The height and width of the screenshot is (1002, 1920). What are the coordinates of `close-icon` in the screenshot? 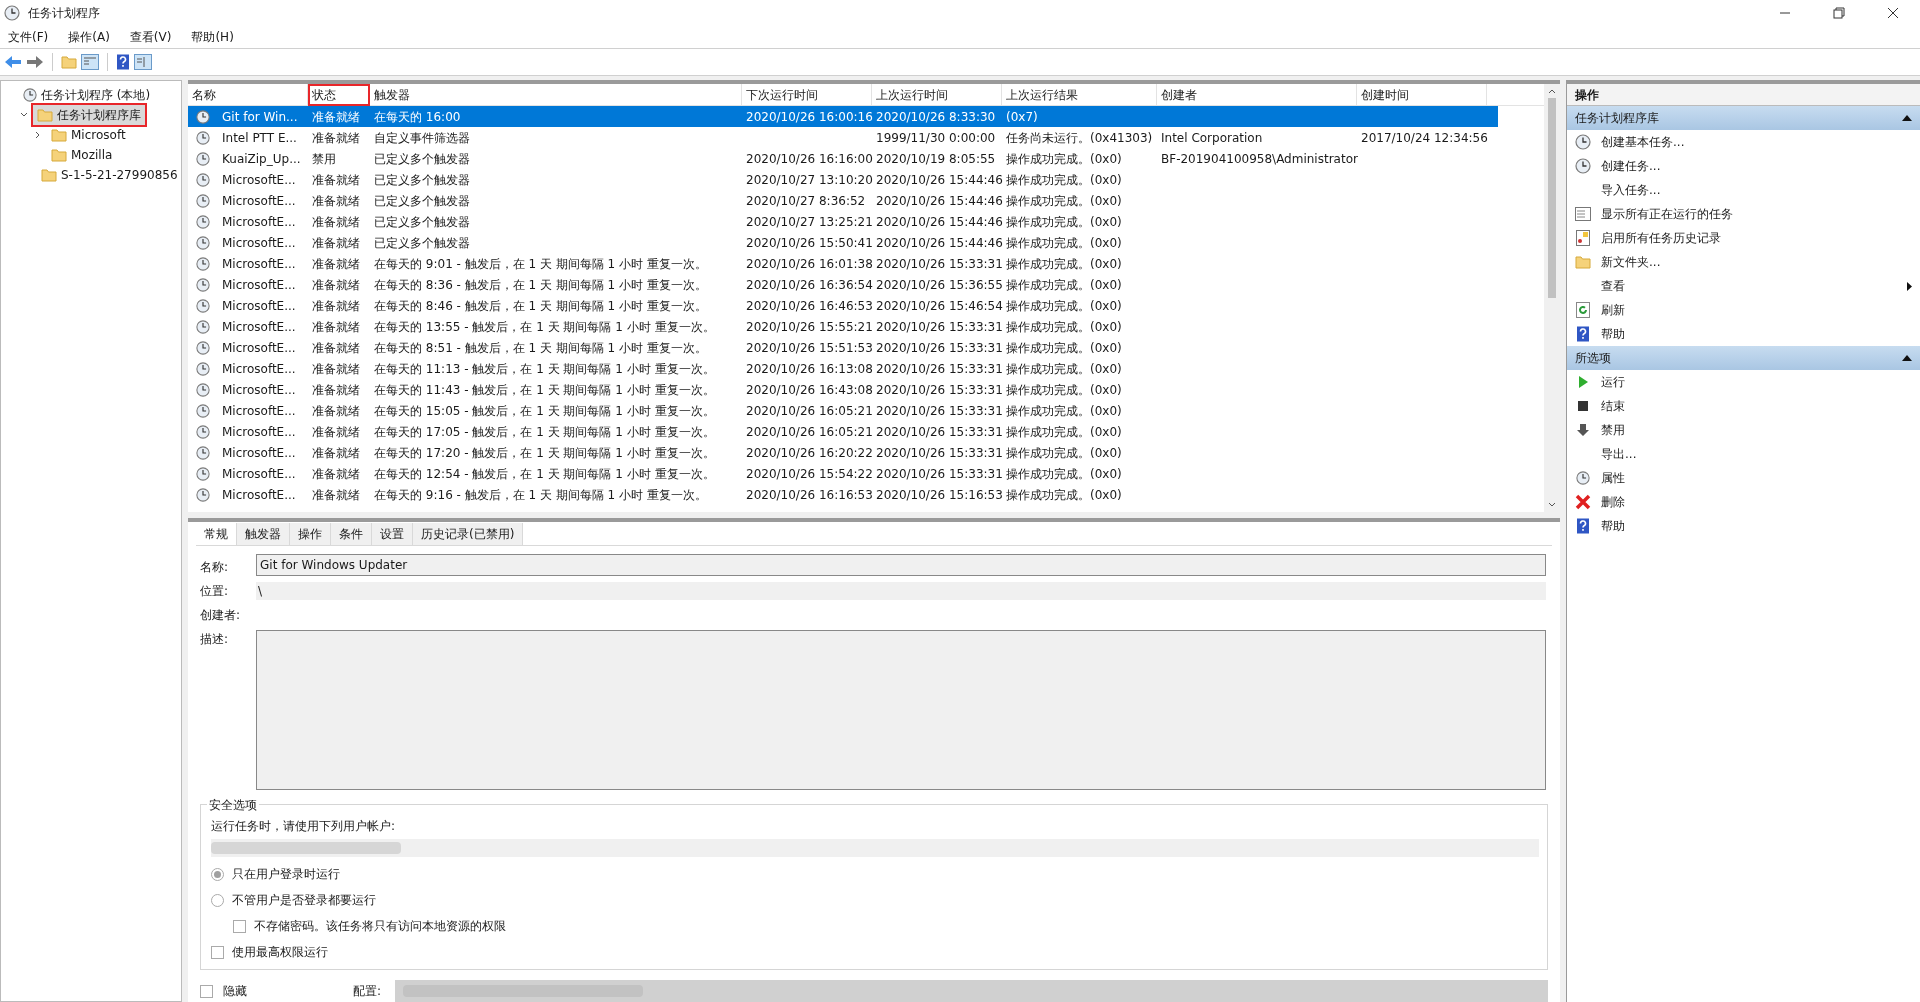 It's located at (1893, 13).